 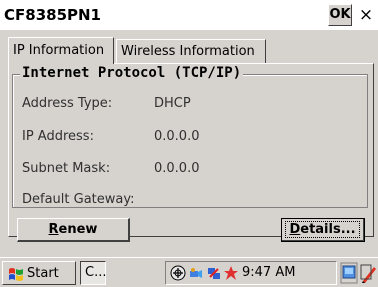 I want to click on focus-rectangle, so click(x=322, y=229).